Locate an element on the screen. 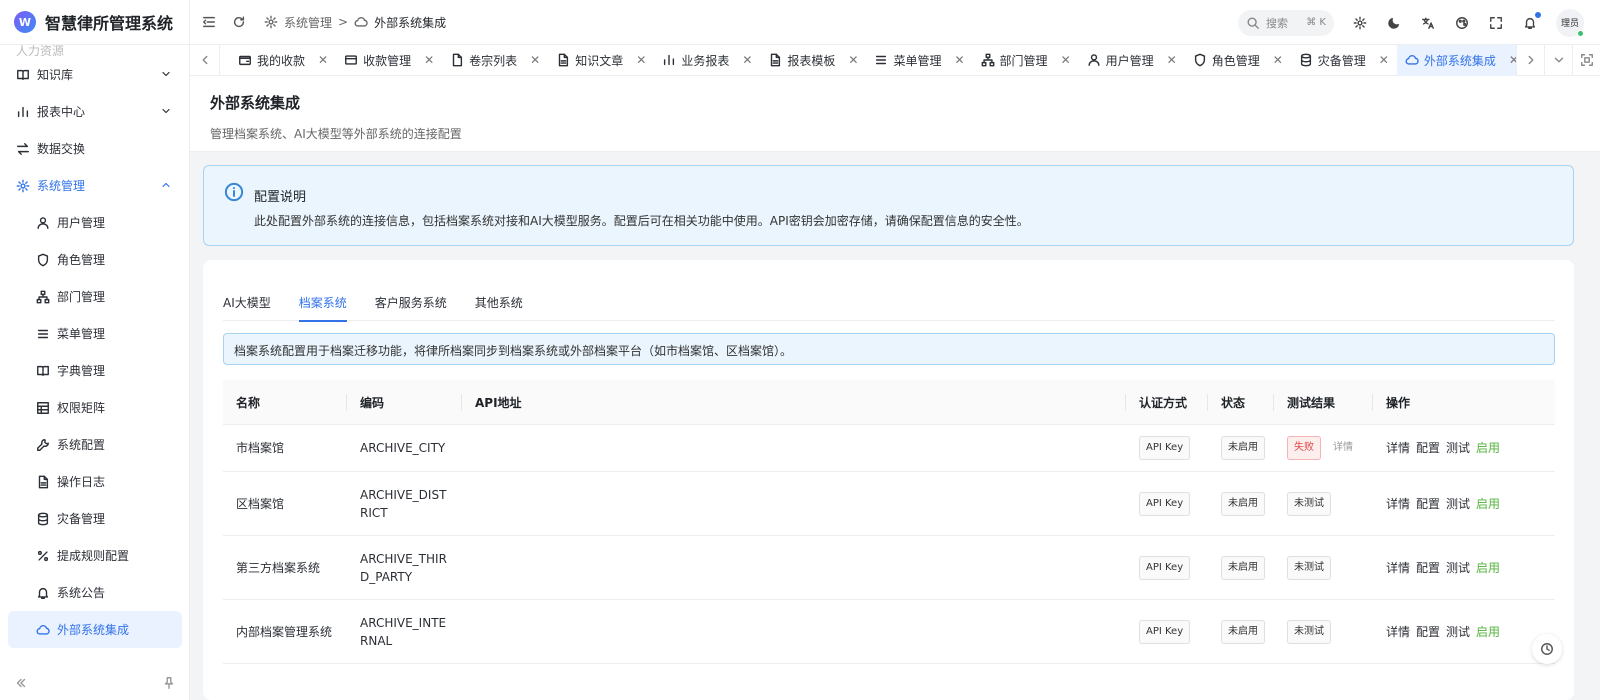 The width and height of the screenshot is (1600, 700). avatar: 理员 is located at coordinates (1570, 22).